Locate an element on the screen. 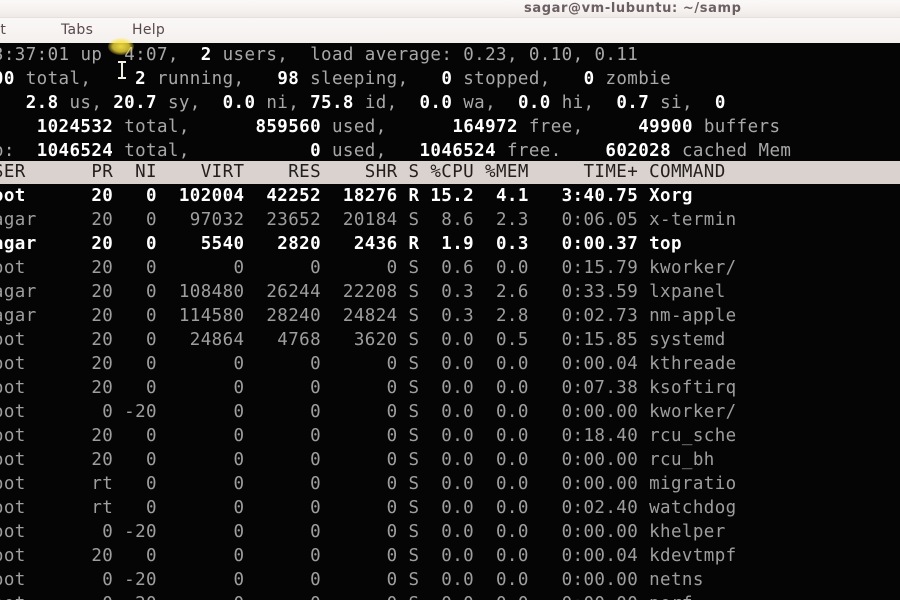  cpu-ni-value: 0.0 is located at coordinates (239, 103).